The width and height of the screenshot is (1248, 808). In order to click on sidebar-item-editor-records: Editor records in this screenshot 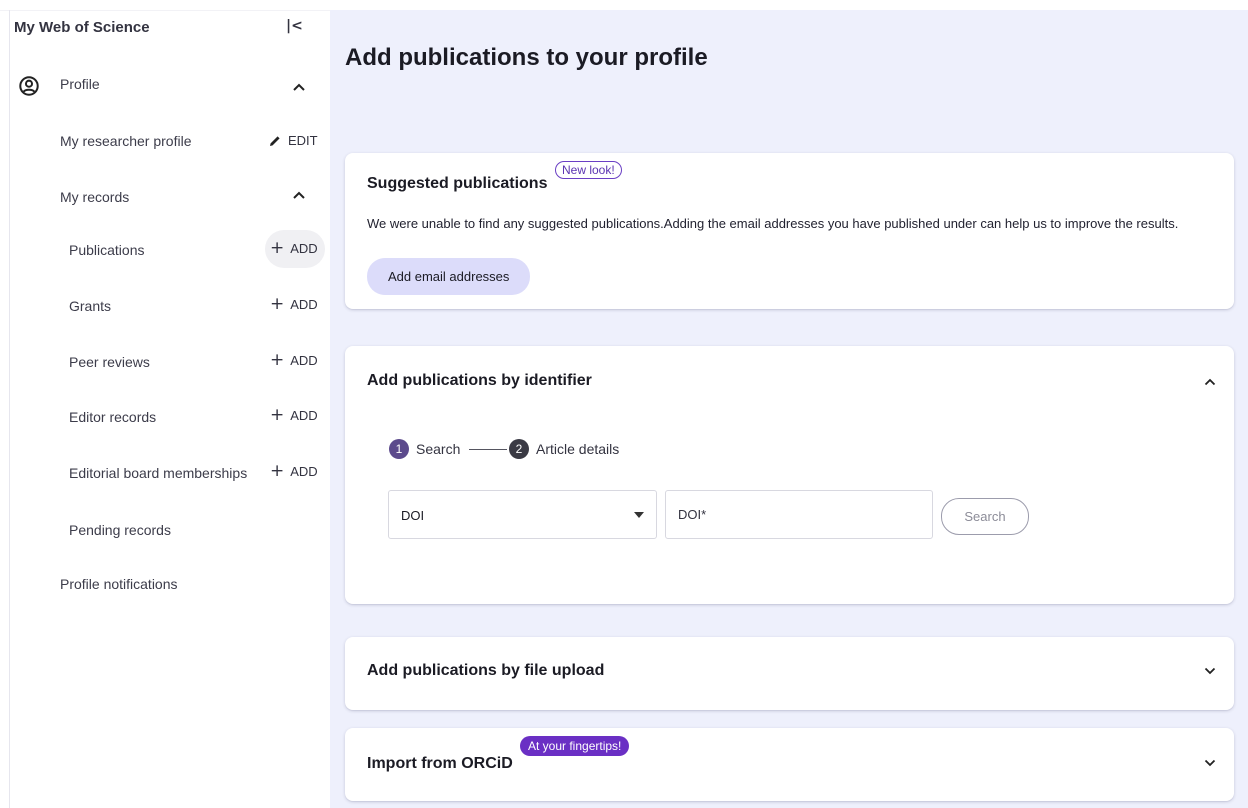, I will do `click(112, 417)`.